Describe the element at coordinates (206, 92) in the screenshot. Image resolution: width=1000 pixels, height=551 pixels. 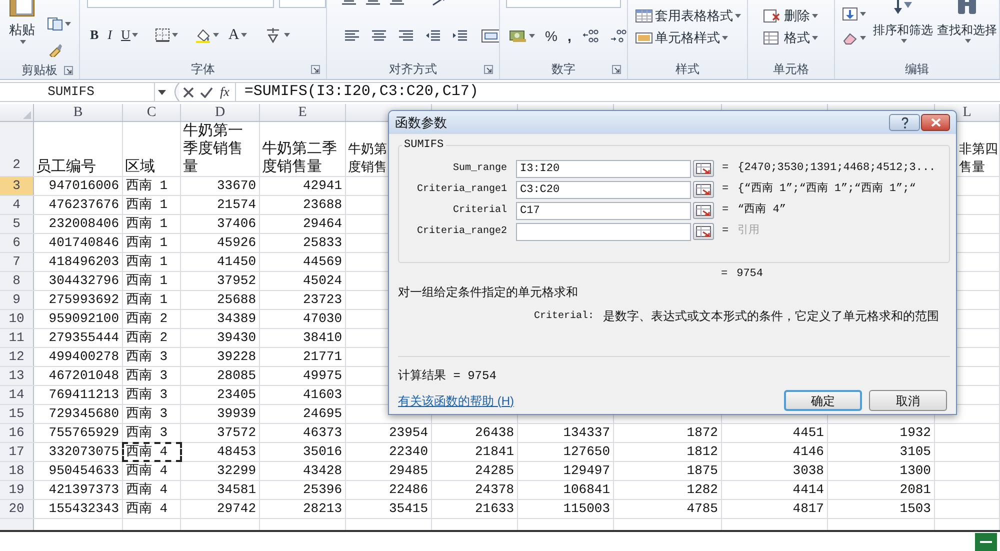
I see `check-icon` at that location.